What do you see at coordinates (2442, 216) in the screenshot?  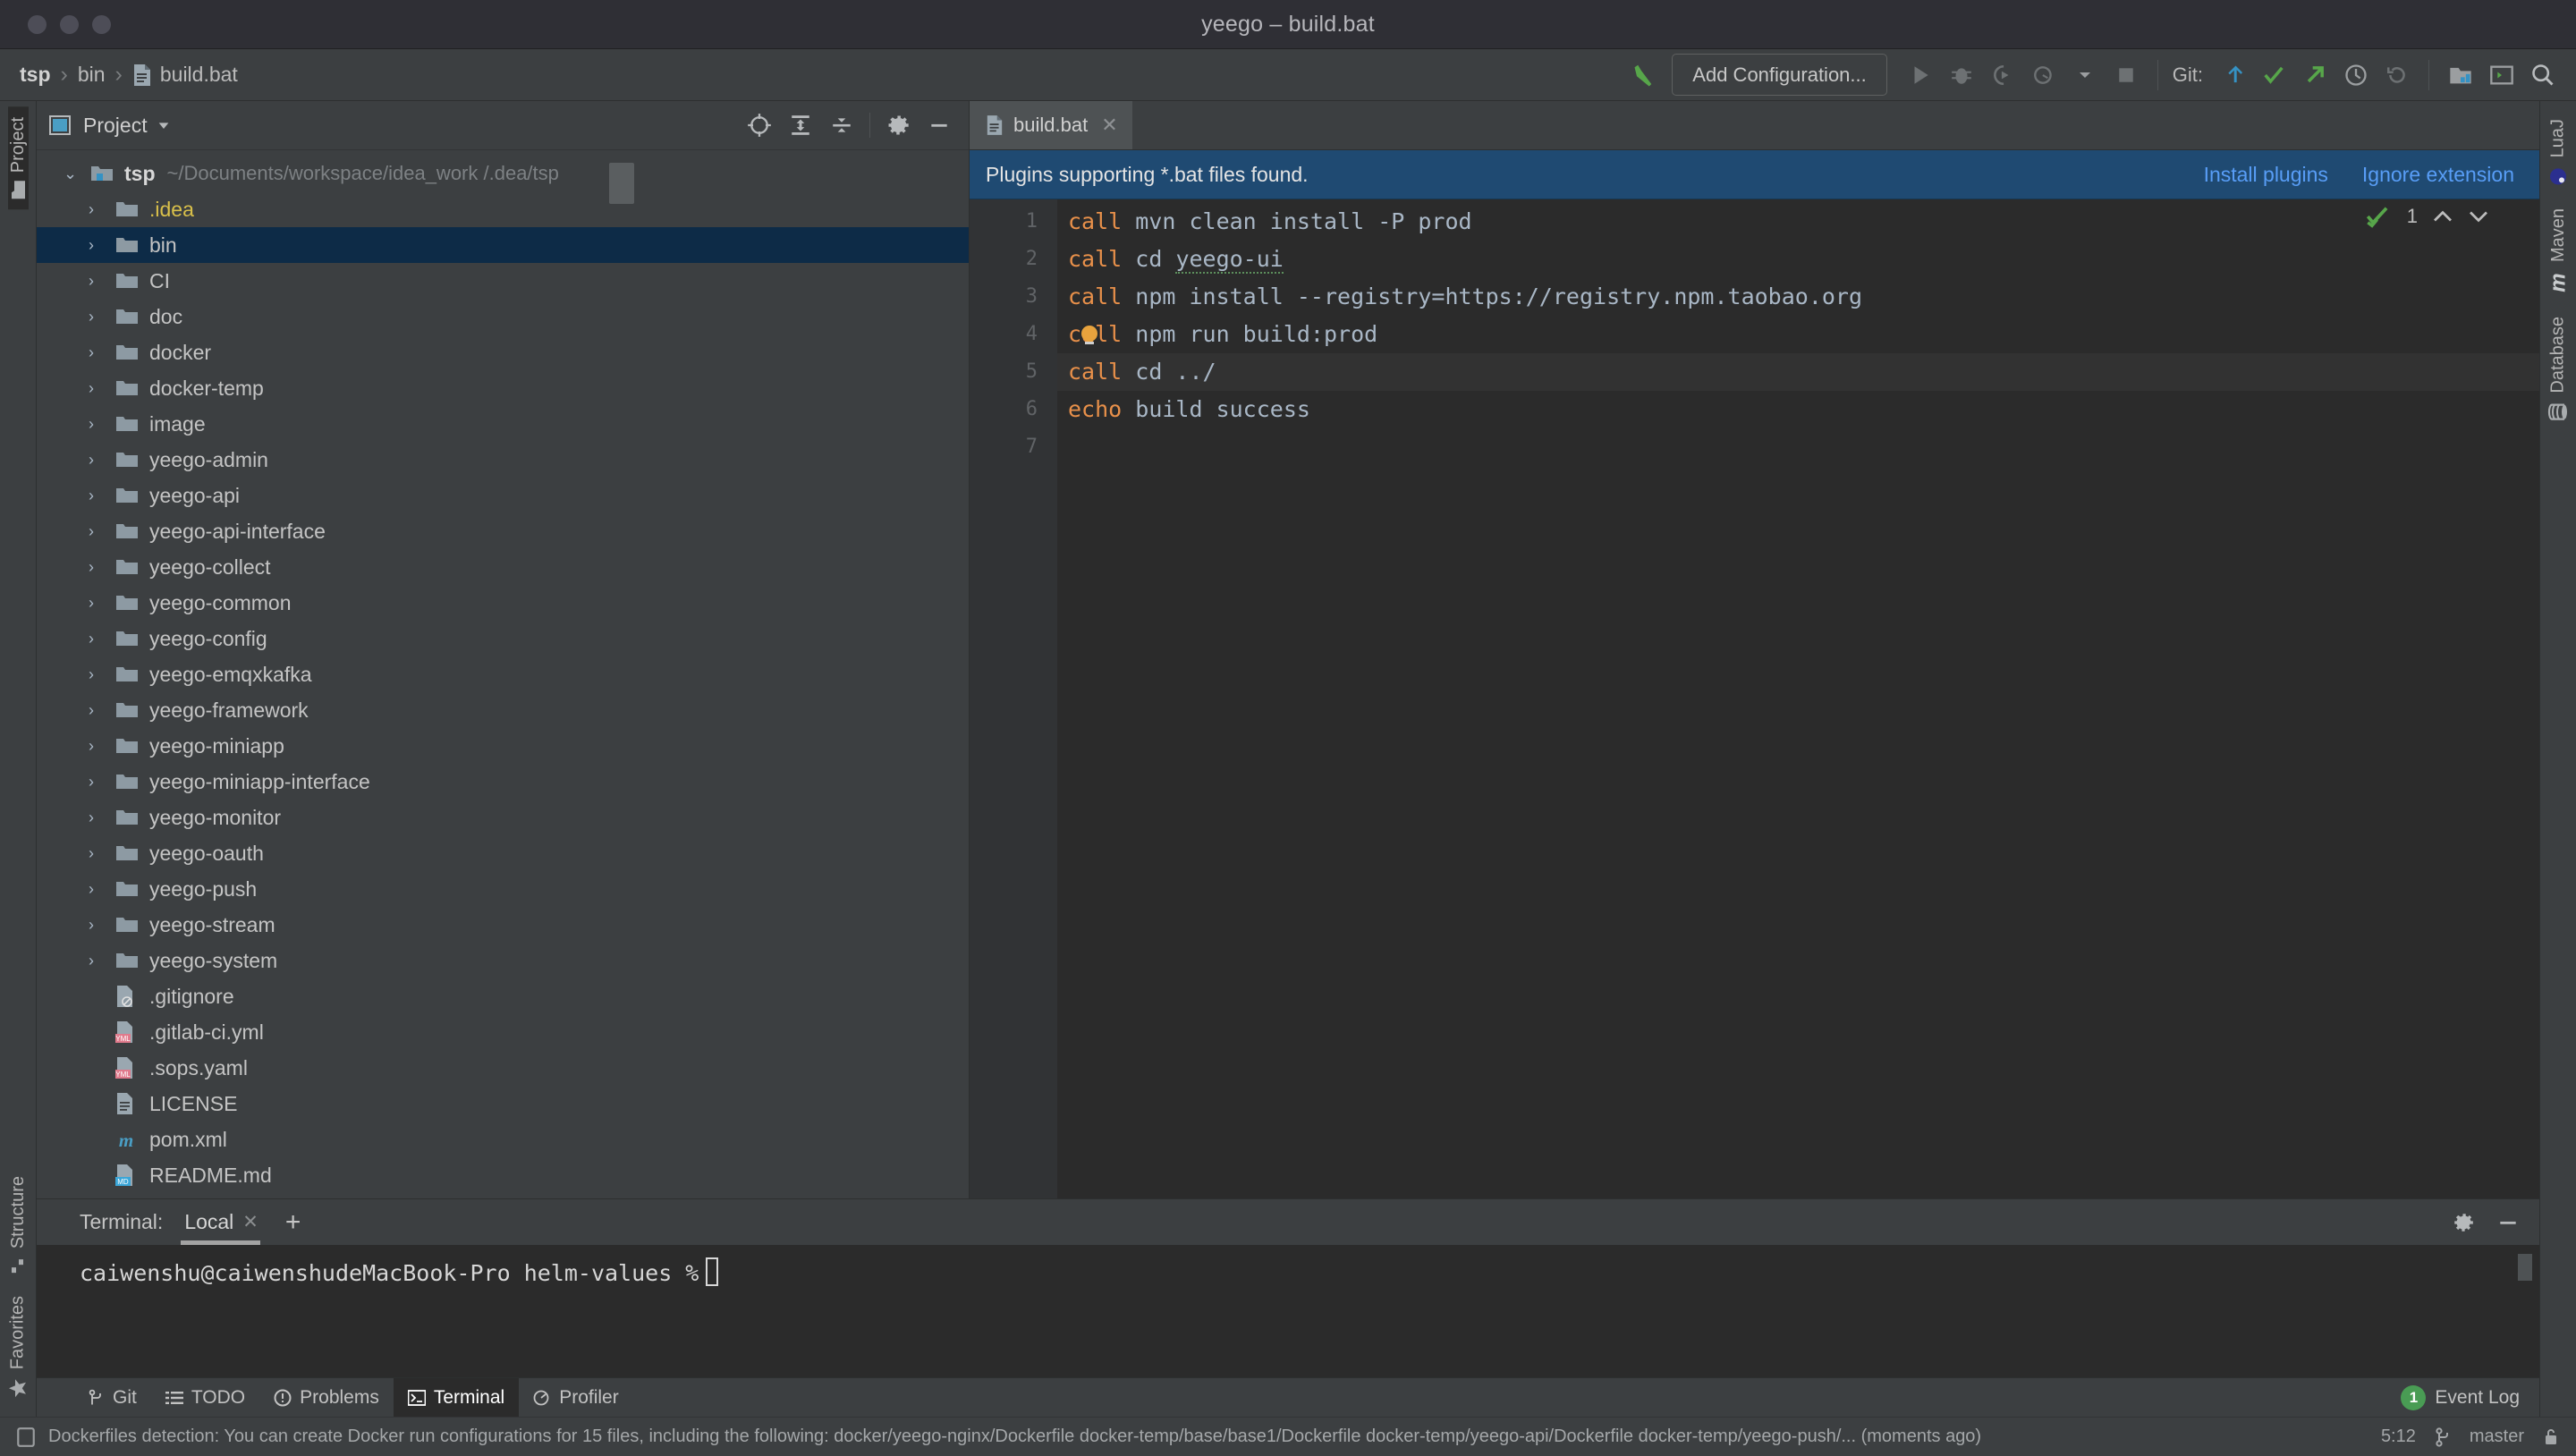 I see `chevron-up-icon` at bounding box center [2442, 216].